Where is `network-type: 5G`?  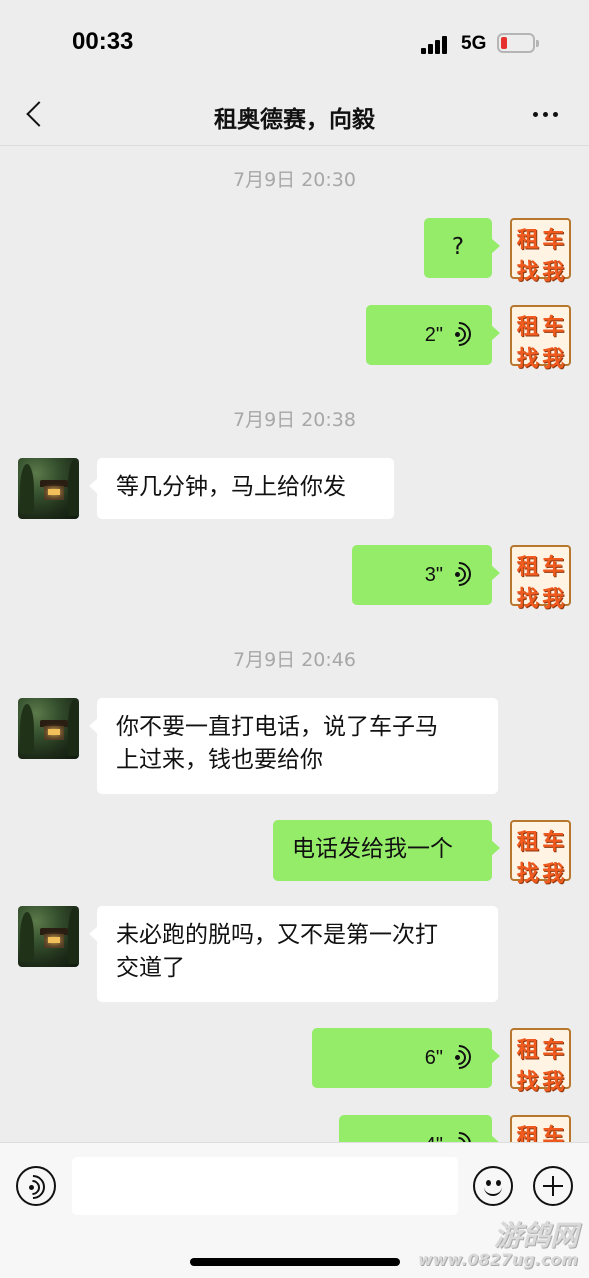 network-type: 5G is located at coordinates (474, 43).